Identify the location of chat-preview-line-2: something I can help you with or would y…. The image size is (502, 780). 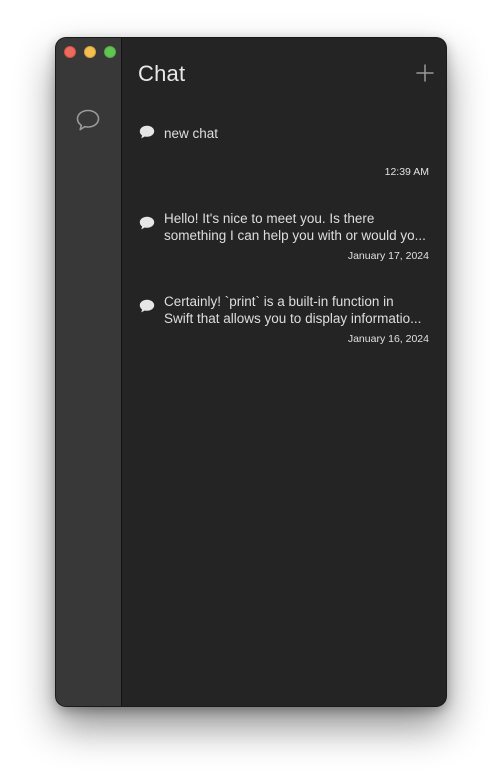
(295, 235).